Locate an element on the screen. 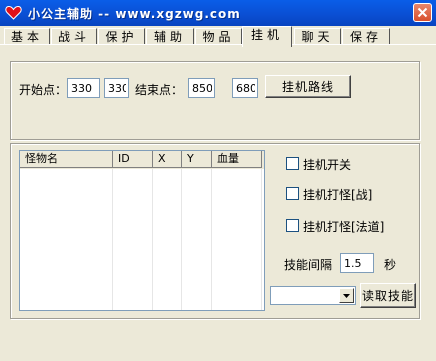  skill-select-dropdown-button is located at coordinates (346, 295).